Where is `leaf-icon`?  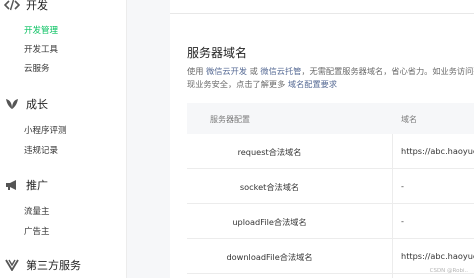 leaf-icon is located at coordinates (12, 104).